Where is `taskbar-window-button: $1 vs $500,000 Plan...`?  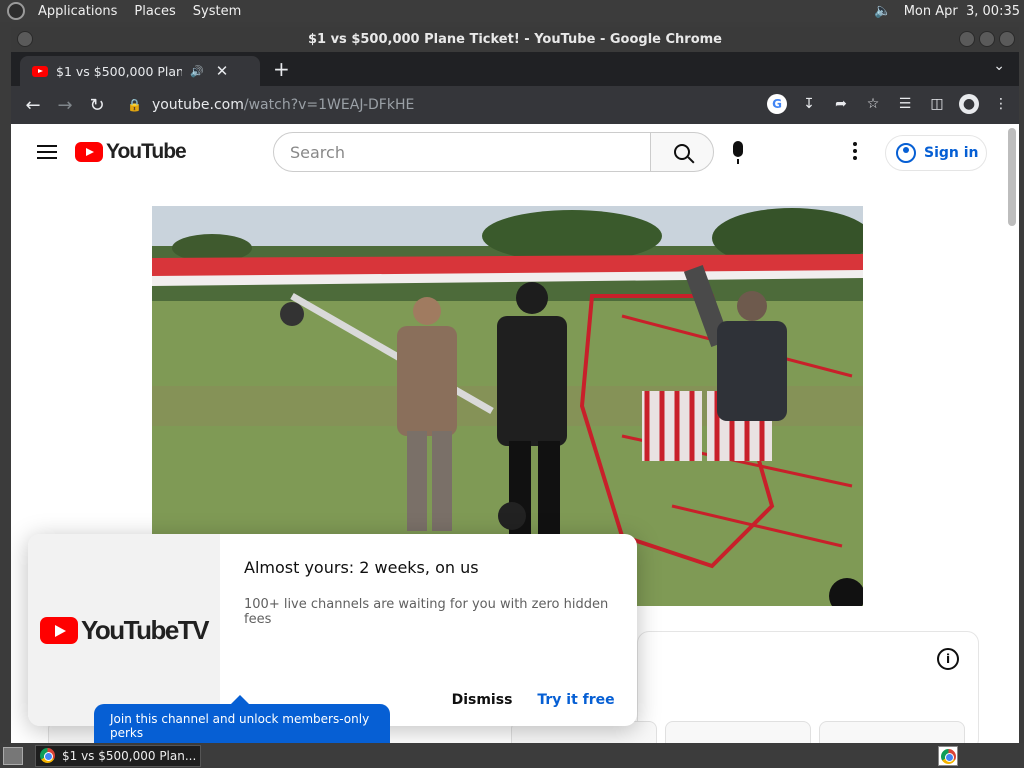 taskbar-window-button: $1 vs $500,000 Plan... is located at coordinates (118, 755).